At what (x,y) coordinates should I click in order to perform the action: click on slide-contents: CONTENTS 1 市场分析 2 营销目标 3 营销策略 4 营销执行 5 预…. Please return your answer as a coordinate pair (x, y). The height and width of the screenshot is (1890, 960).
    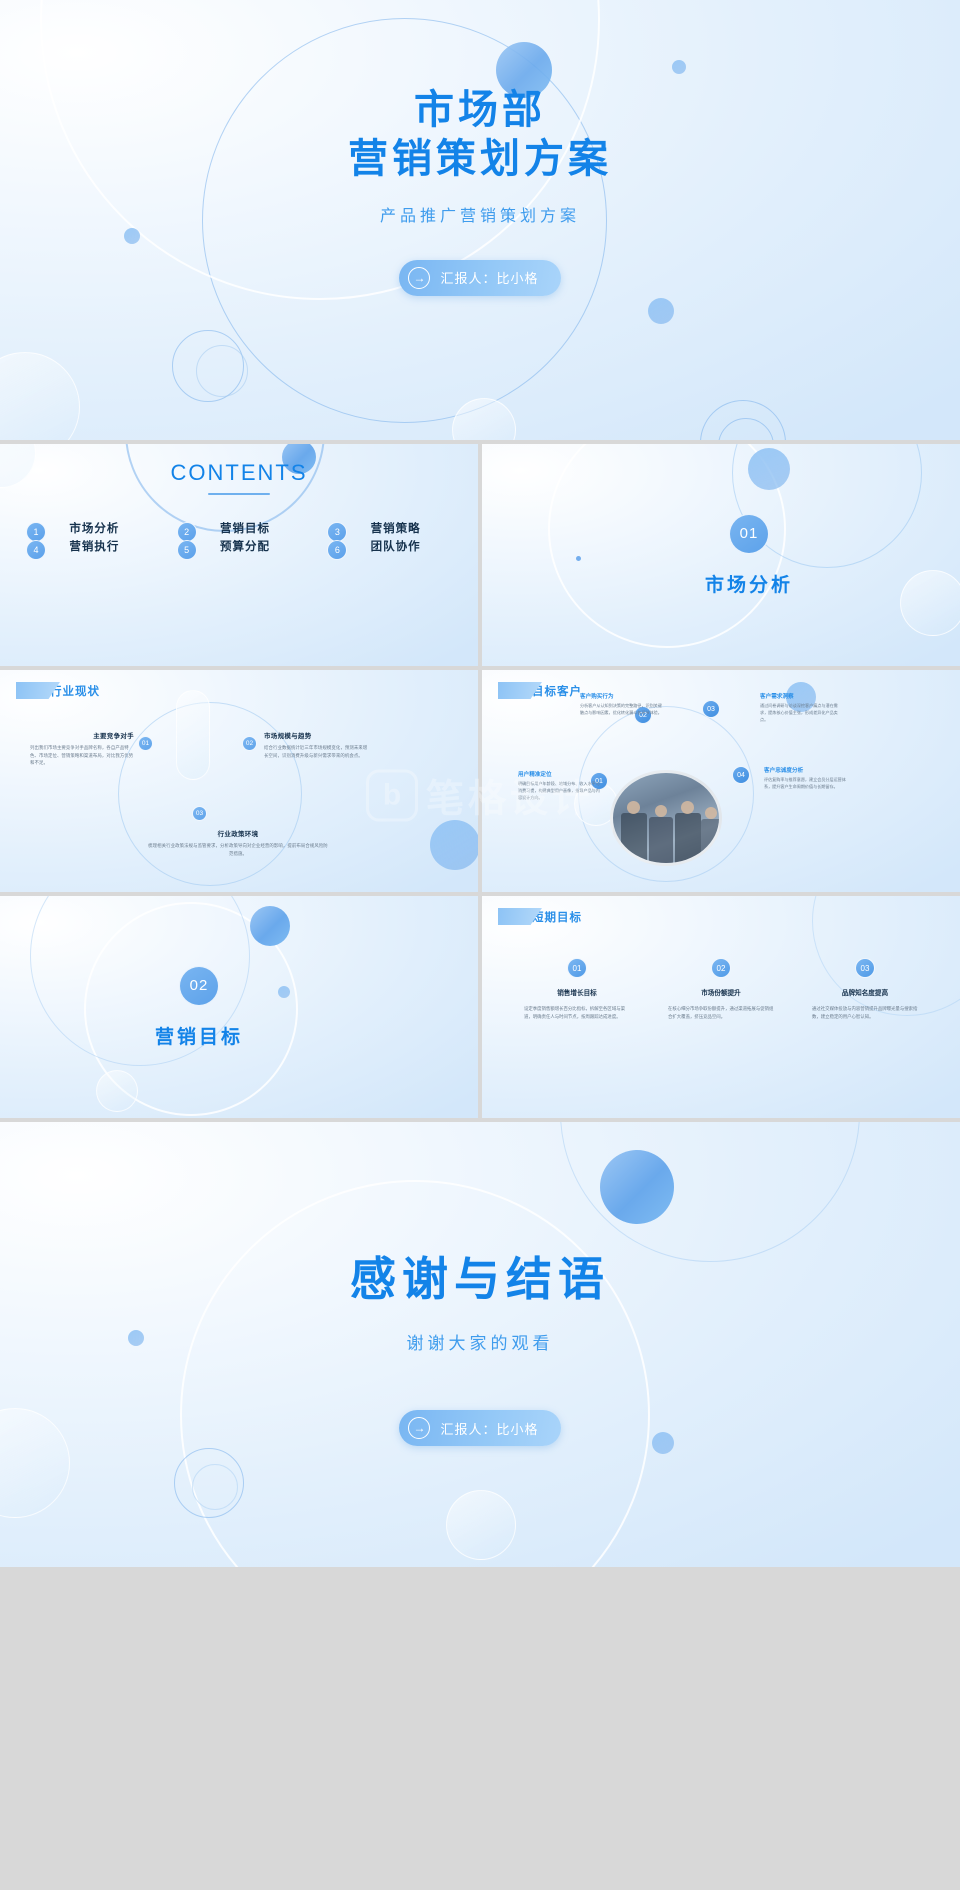
    Looking at the image, I should click on (239, 555).